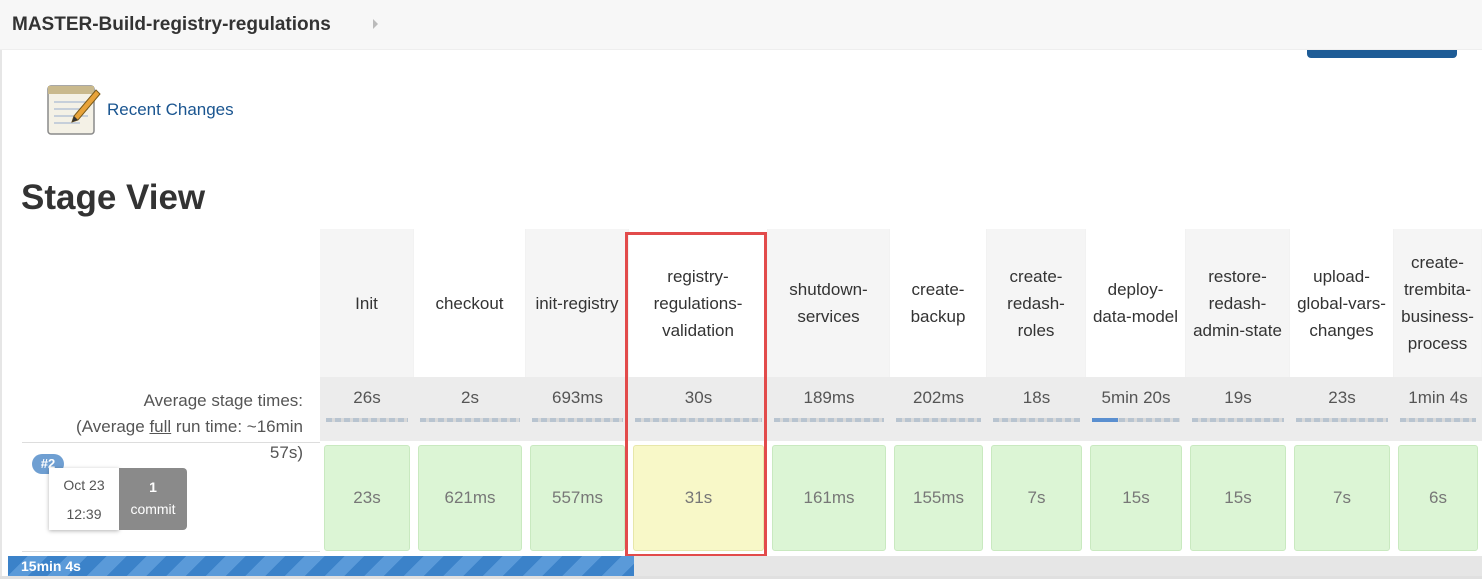 The image size is (1482, 579). Describe the element at coordinates (470, 409) in the screenshot. I see `stage-avg-time-cell: 2s` at that location.